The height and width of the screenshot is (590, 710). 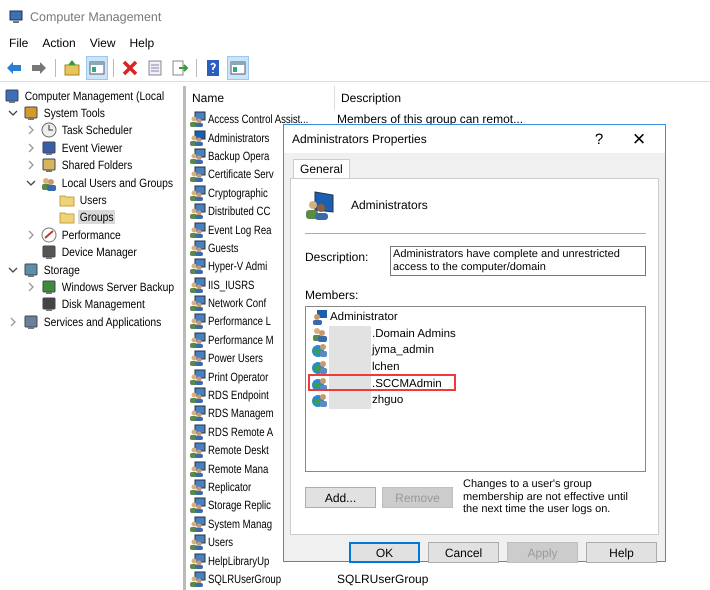 What do you see at coordinates (97, 130) in the screenshot?
I see `tree-item: Task Scheduler` at bounding box center [97, 130].